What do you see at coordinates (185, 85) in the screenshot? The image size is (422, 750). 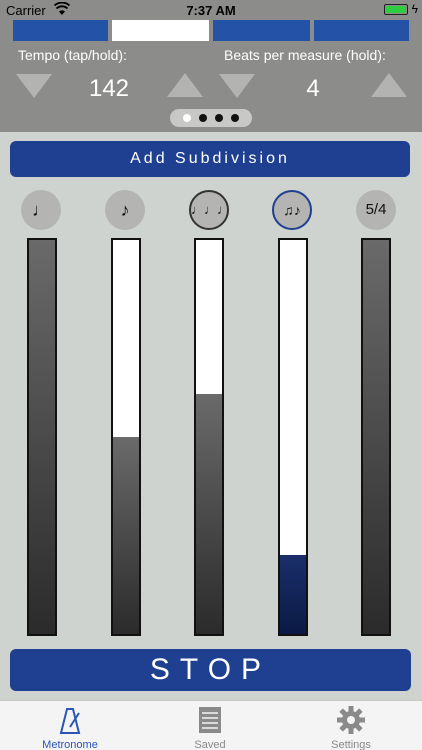 I see `tempo-up-icon` at bounding box center [185, 85].